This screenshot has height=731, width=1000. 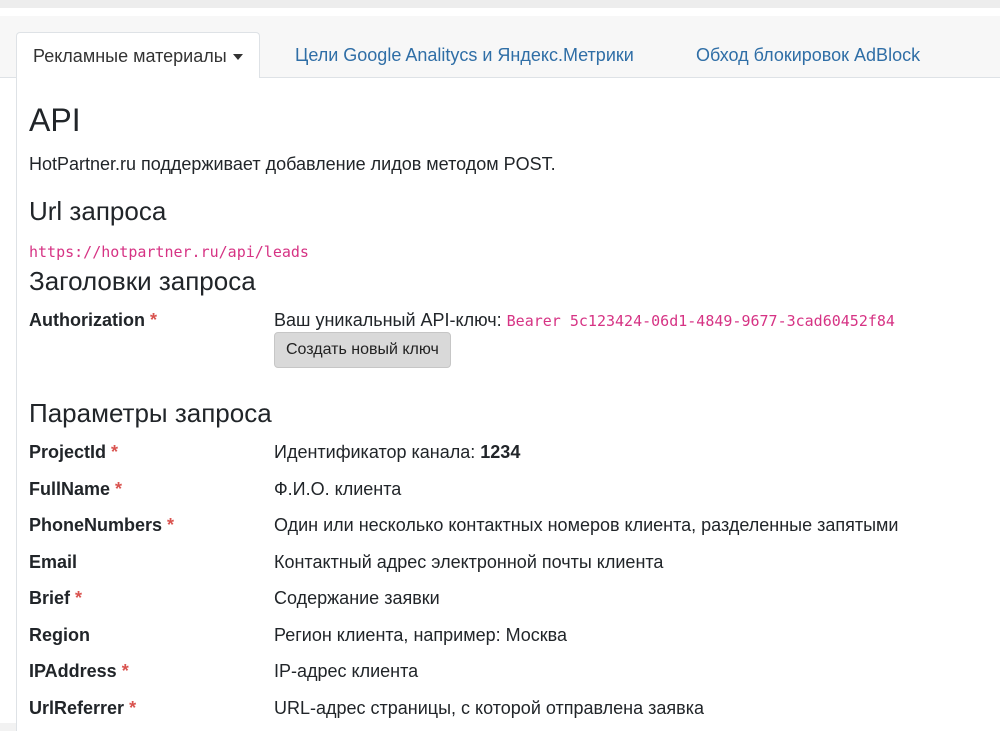 I want to click on params-heading: Параметры запроса, so click(x=150, y=413).